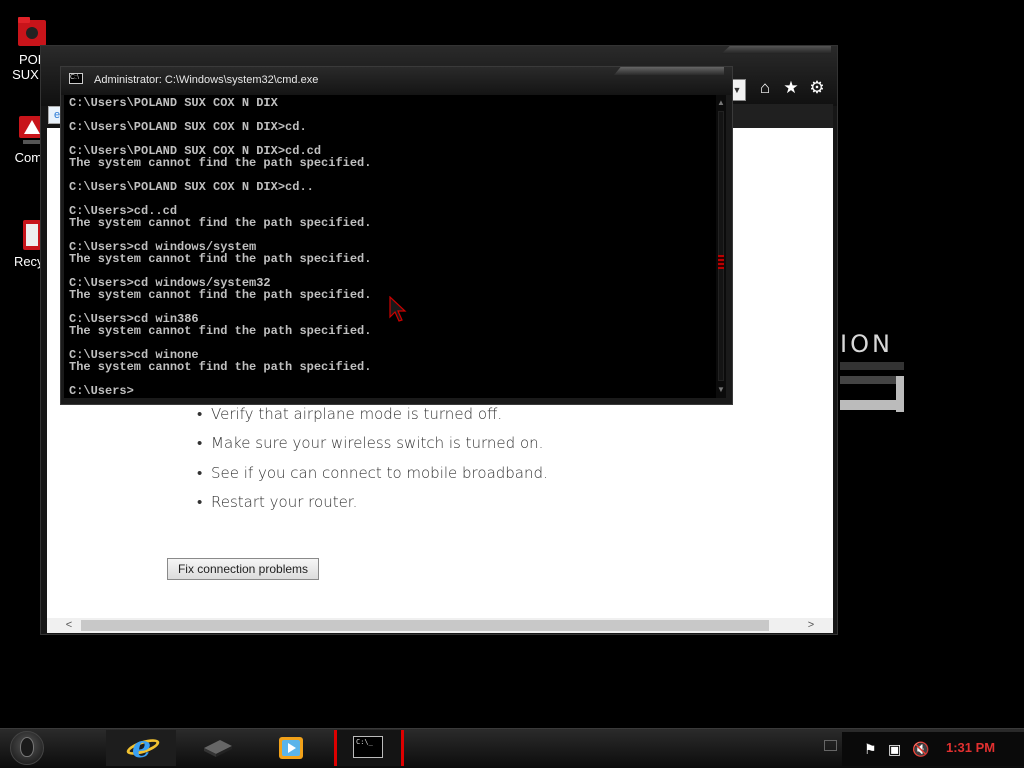 This screenshot has width=1024, height=768. I want to click on scroll-right-arrow: >, so click(811, 625).